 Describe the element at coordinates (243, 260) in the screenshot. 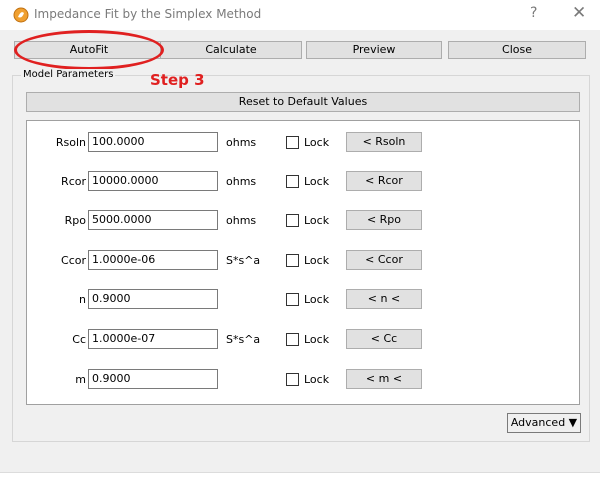

I see `param-unit-ccor: S*s^a` at that location.